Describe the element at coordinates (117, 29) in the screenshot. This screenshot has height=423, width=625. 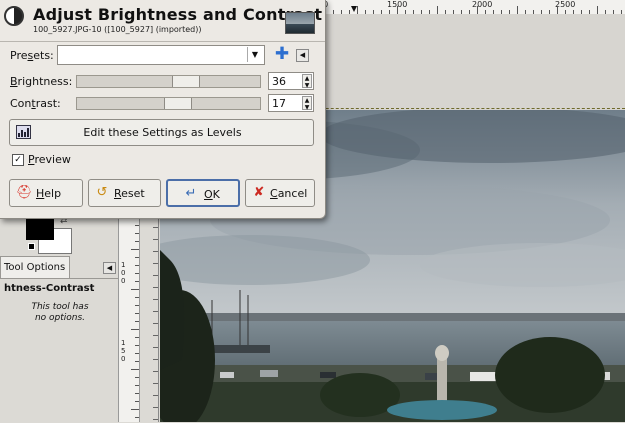
I see `dialog-subtitle: 100_5927.JPG-10 ([100_5927] (imported))` at that location.